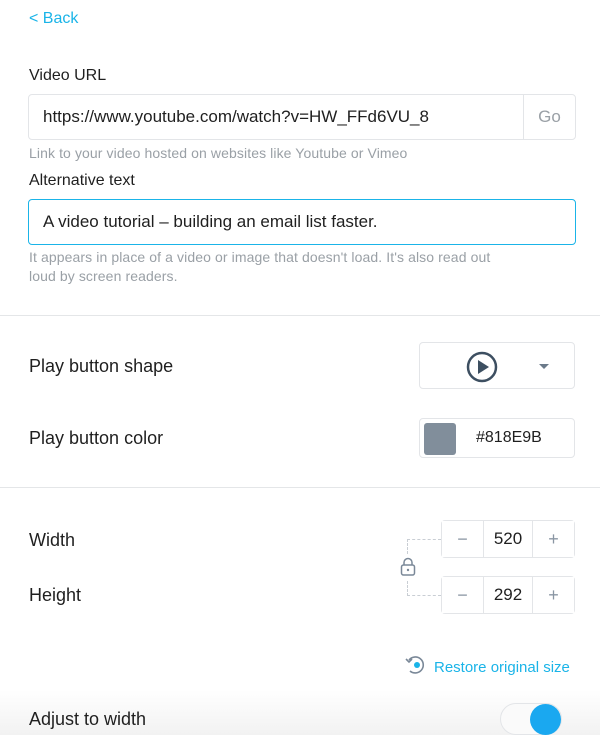  I want to click on lock-icon, so click(408, 569).